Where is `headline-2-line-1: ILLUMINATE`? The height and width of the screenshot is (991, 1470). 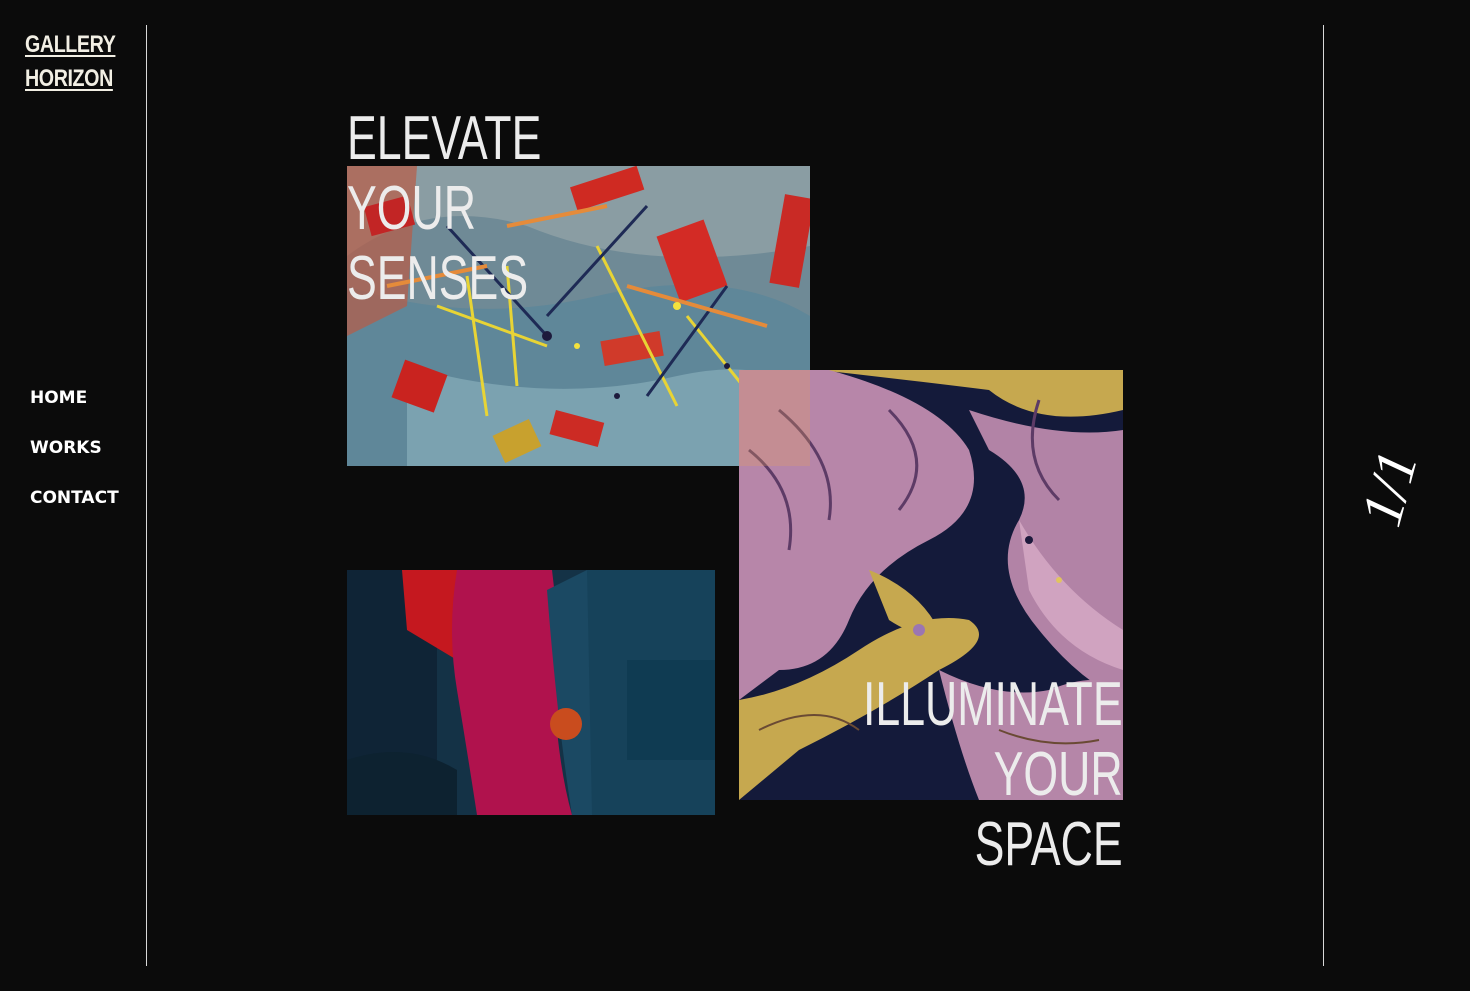 headline-2-line-1: ILLUMINATE is located at coordinates (993, 704).